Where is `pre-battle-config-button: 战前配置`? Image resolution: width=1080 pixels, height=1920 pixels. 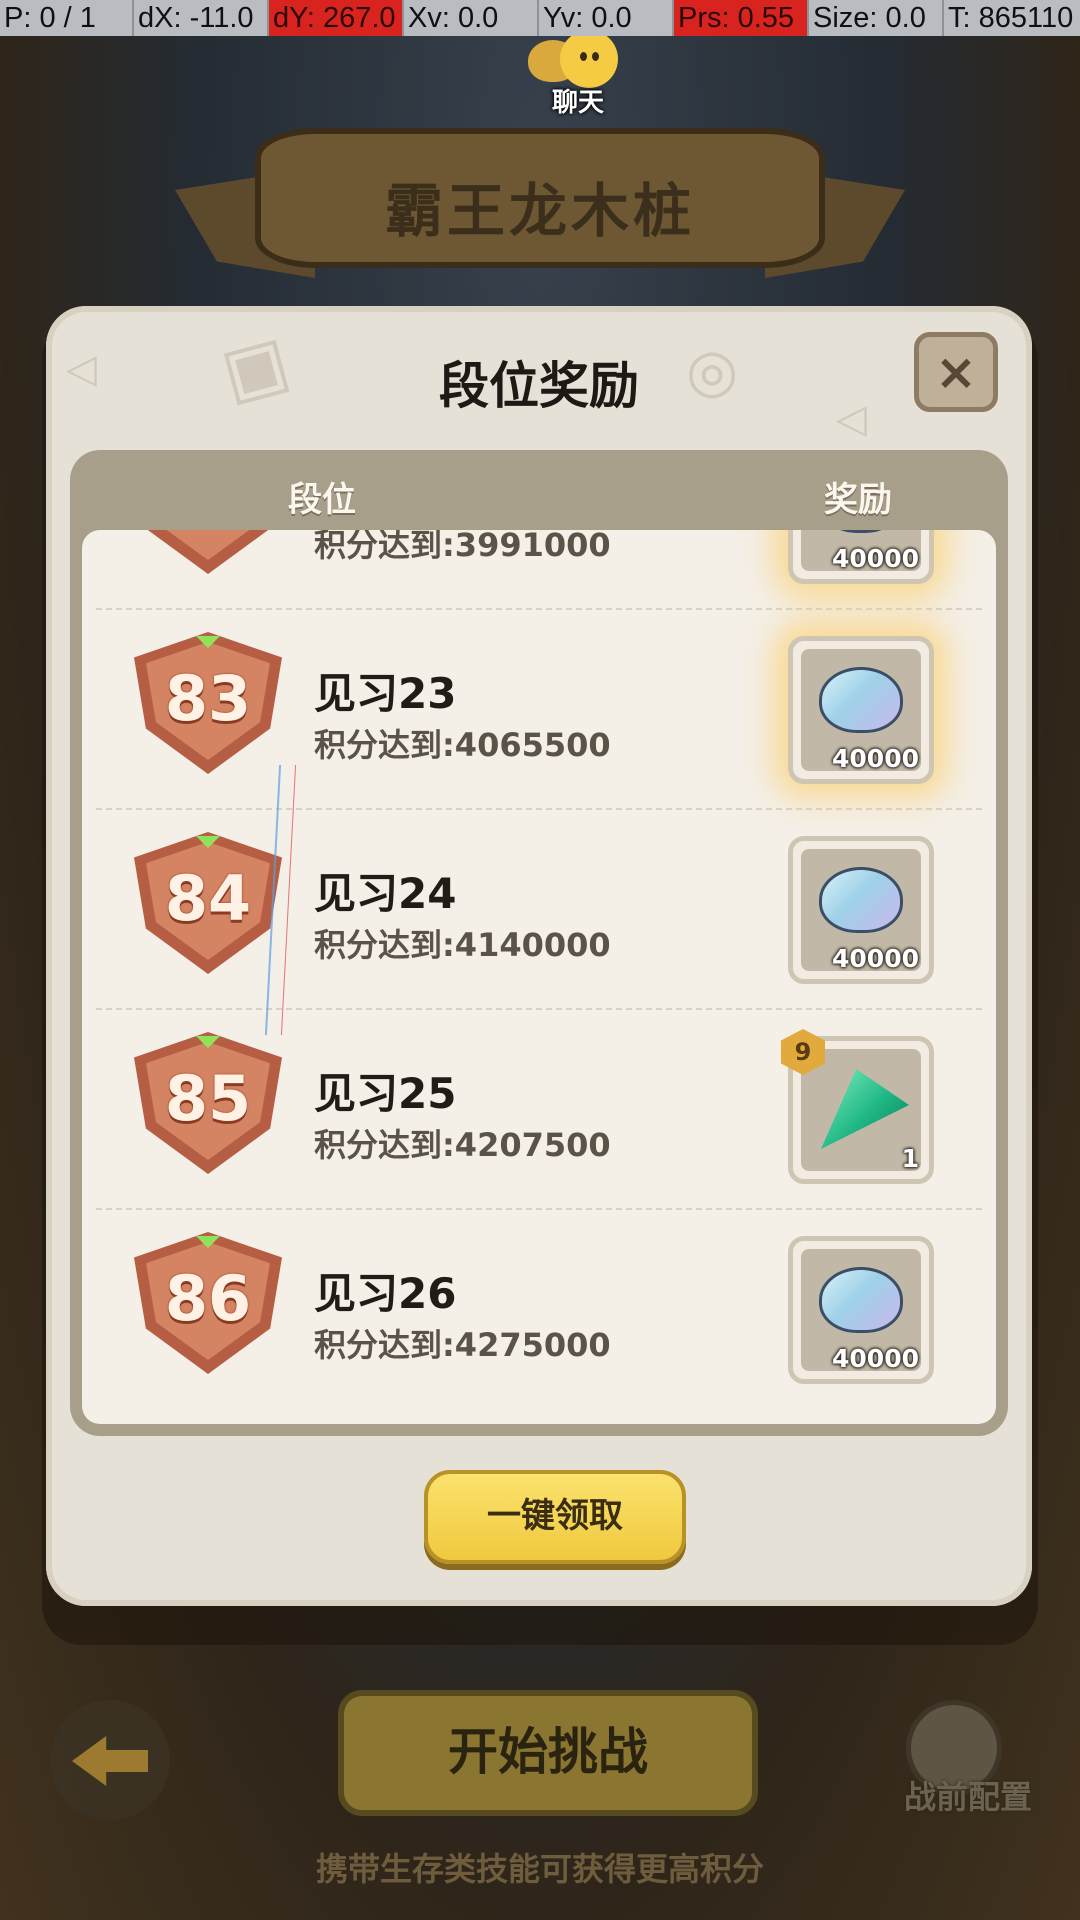 pre-battle-config-button: 战前配置 is located at coordinates (968, 1759).